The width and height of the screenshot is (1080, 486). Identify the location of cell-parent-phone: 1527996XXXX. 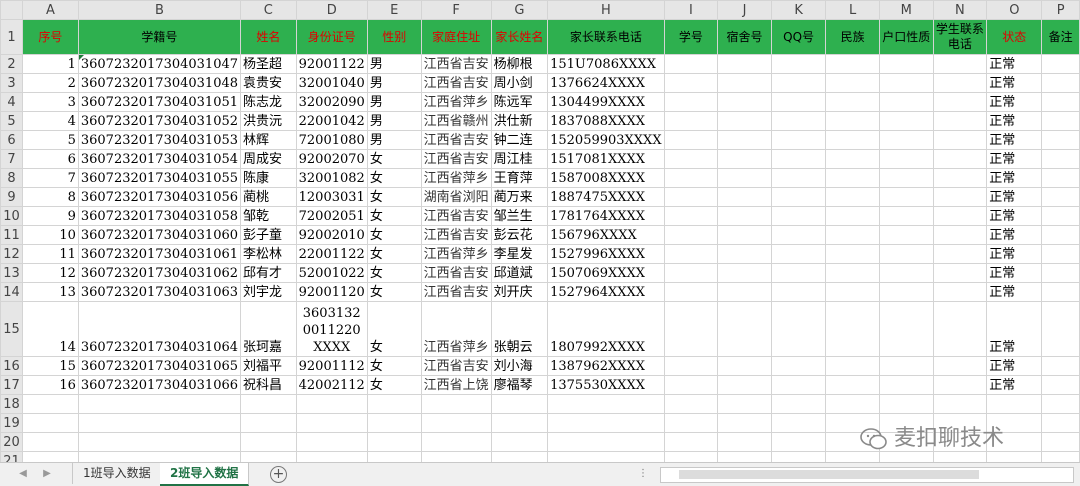
(606, 254).